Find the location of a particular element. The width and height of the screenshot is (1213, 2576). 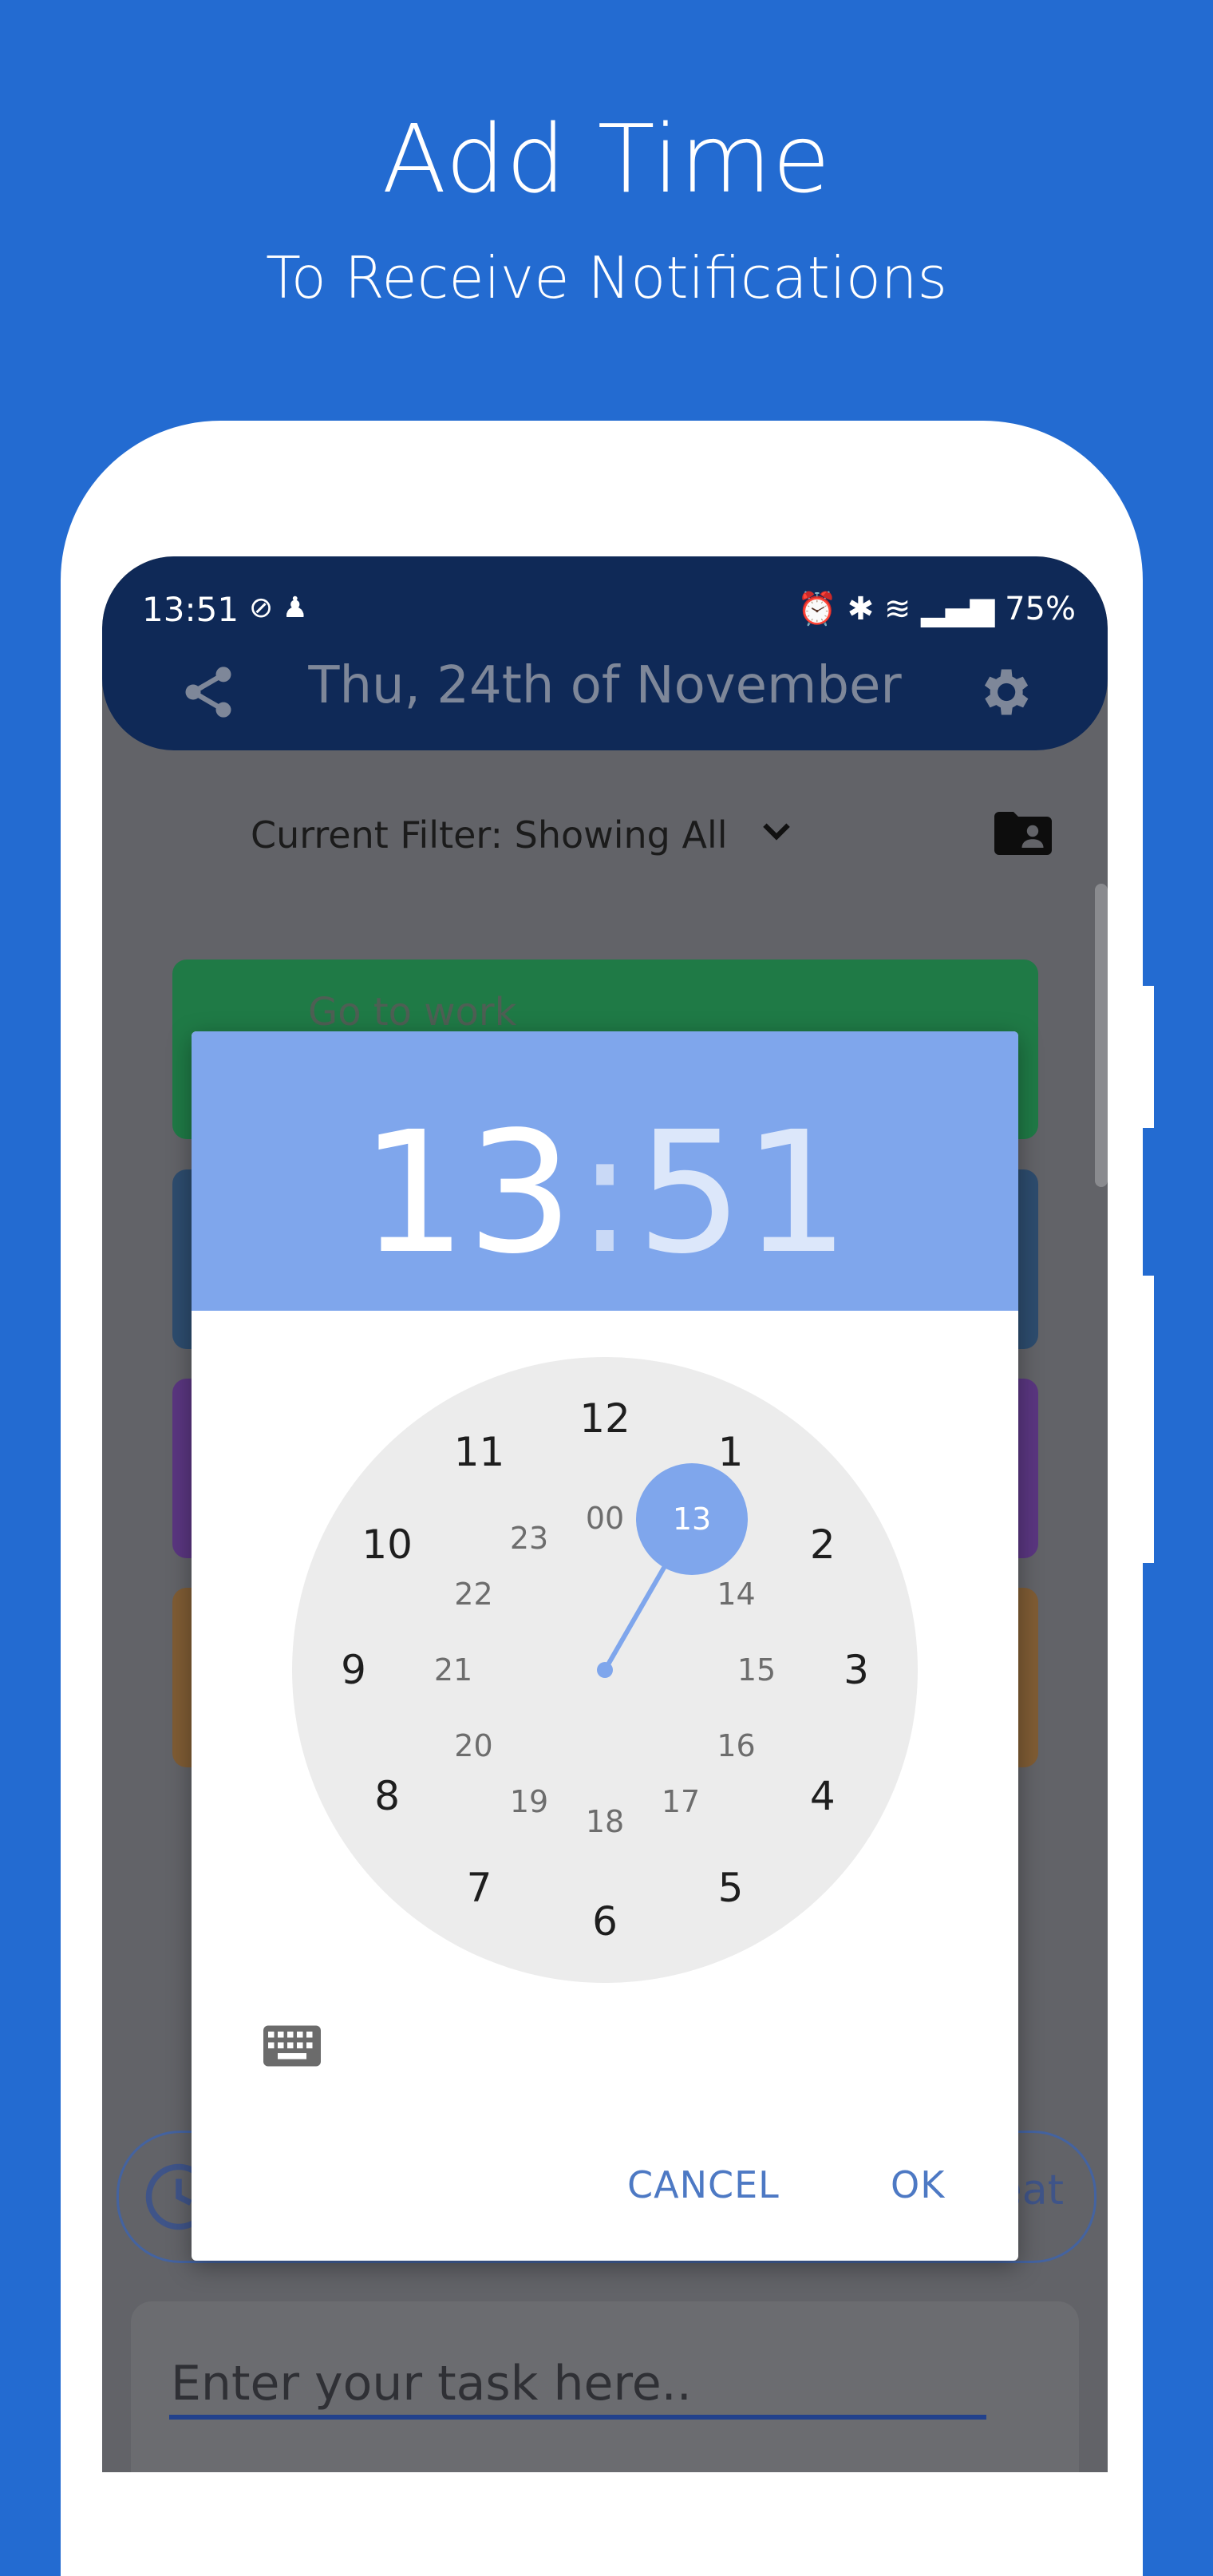

hour-option: 19 is located at coordinates (529, 1802).